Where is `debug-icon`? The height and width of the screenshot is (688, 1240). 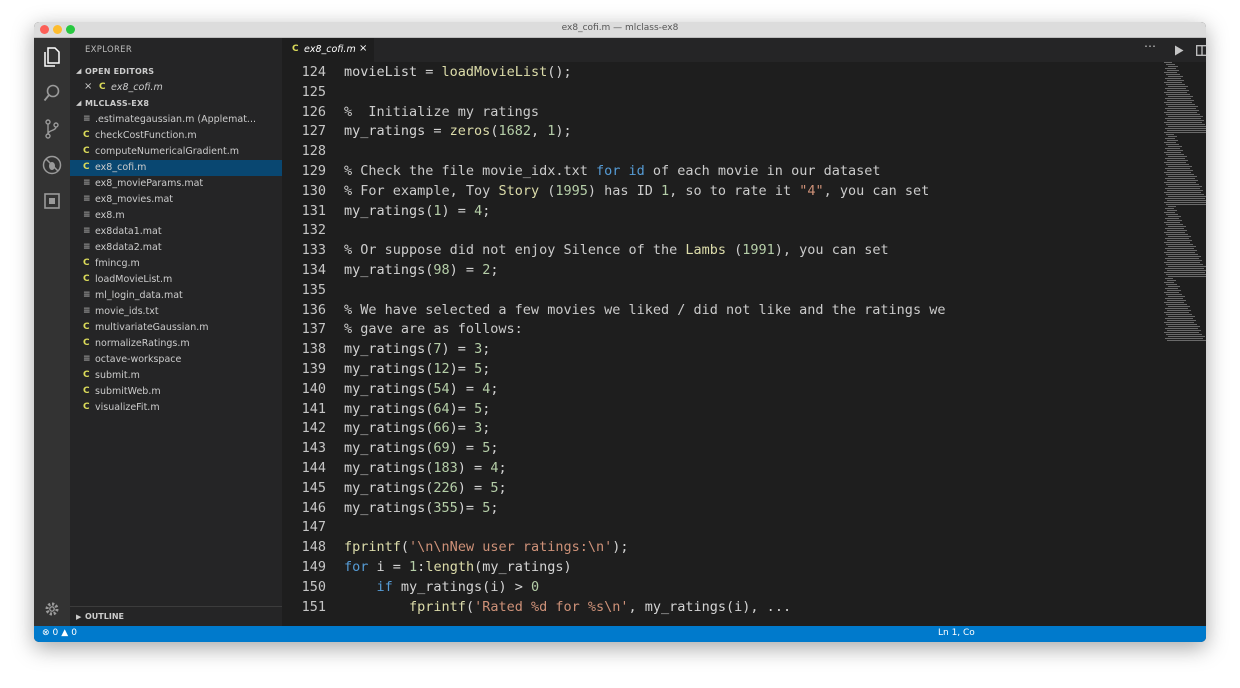 debug-icon is located at coordinates (52, 165).